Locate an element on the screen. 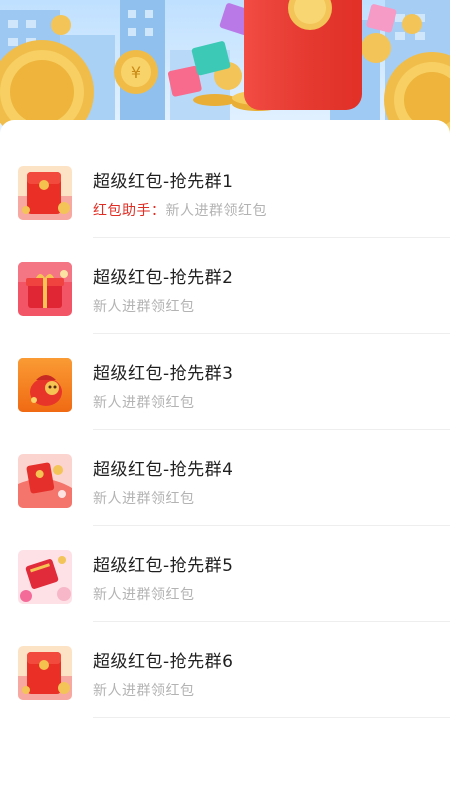 The height and width of the screenshot is (800, 450). envelope-flowers-icon is located at coordinates (45, 577).